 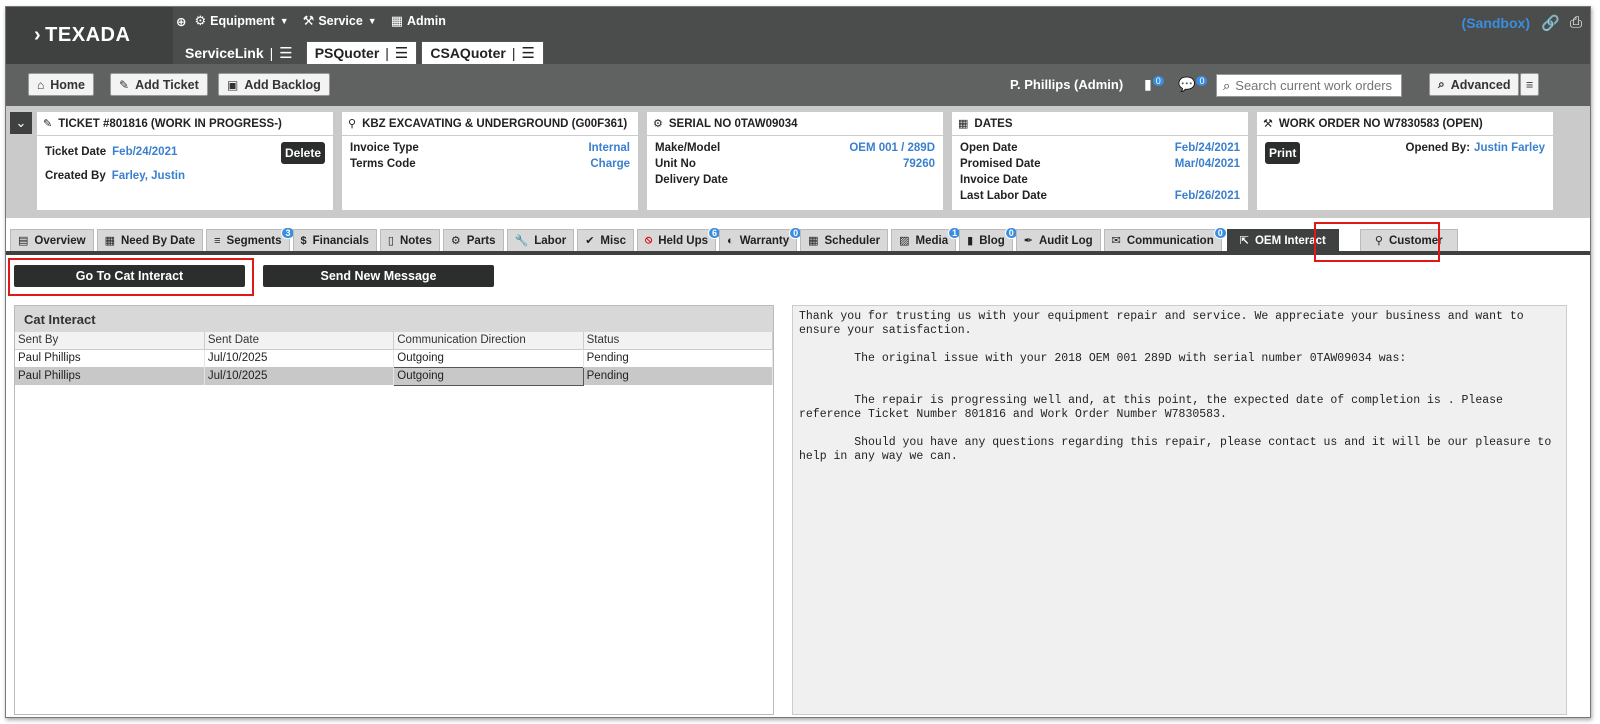 I want to click on send-new-message-button: Send New Message, so click(x=378, y=276).